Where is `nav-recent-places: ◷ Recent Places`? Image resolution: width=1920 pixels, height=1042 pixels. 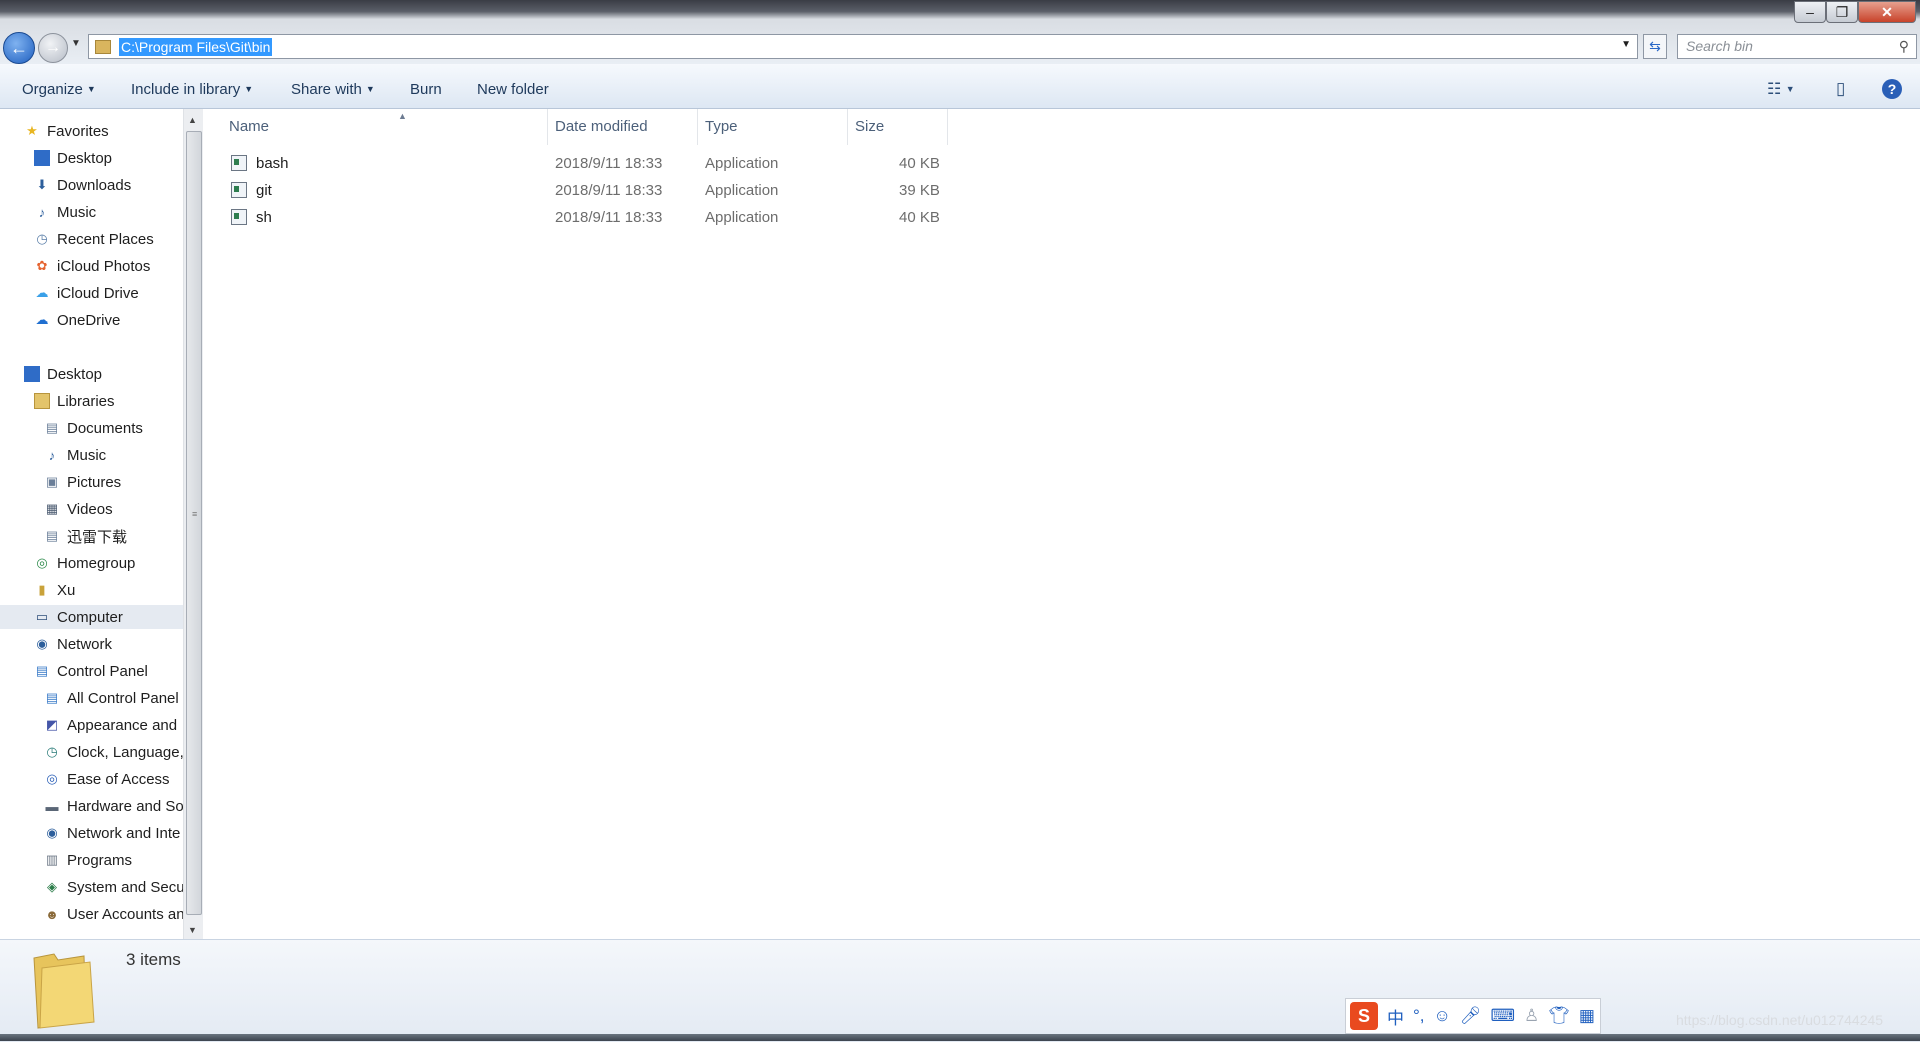 nav-recent-places: ◷ Recent Places is located at coordinates (93, 239).